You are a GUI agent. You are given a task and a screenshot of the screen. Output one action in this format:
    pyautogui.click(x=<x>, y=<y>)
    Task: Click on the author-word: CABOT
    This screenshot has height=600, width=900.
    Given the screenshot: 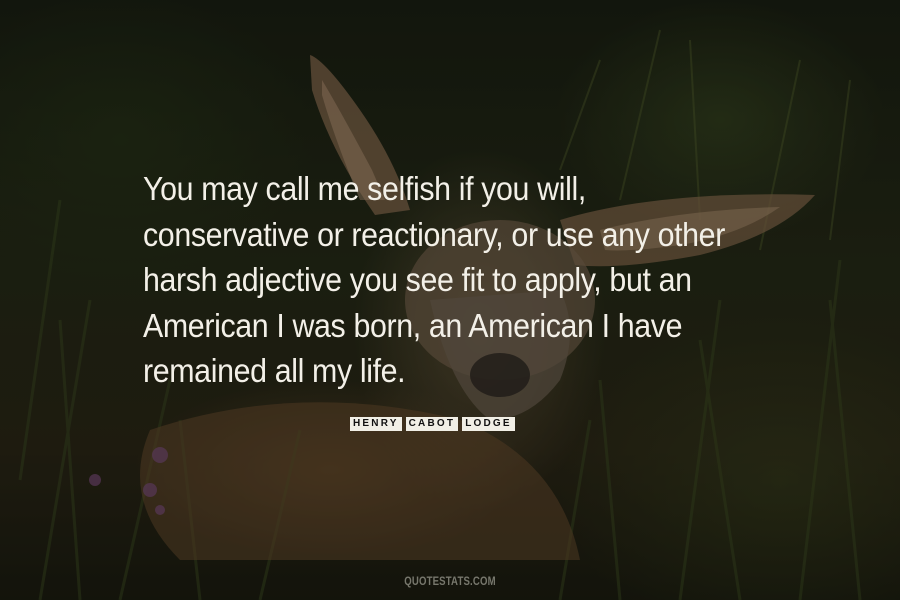 What is the action you would take?
    pyautogui.click(x=432, y=424)
    